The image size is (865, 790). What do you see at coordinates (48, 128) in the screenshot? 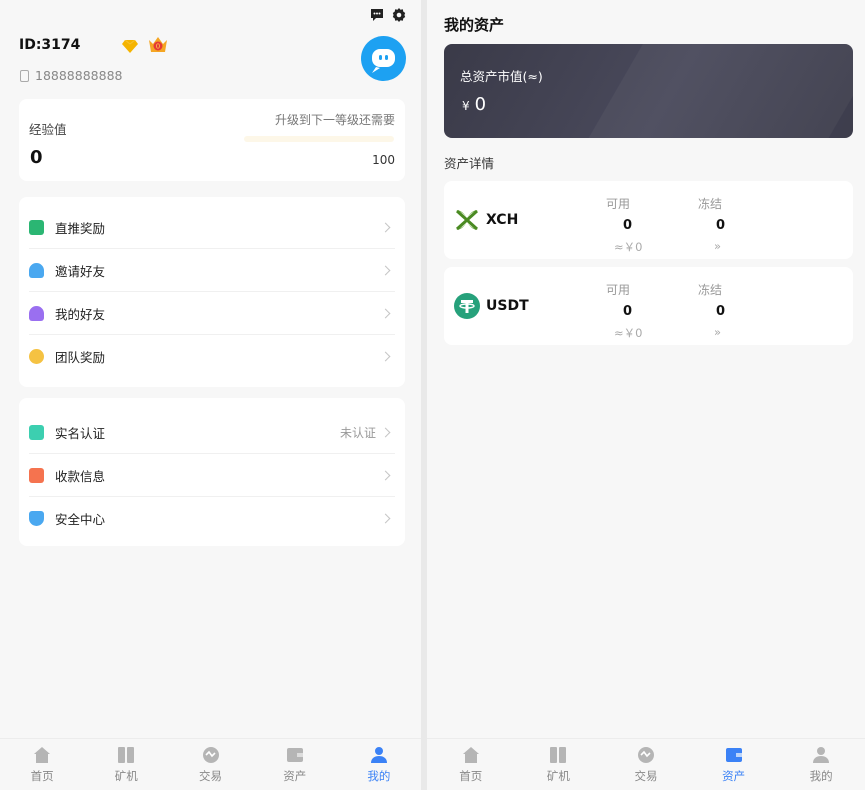
I see `exp-label: 经验值` at bounding box center [48, 128].